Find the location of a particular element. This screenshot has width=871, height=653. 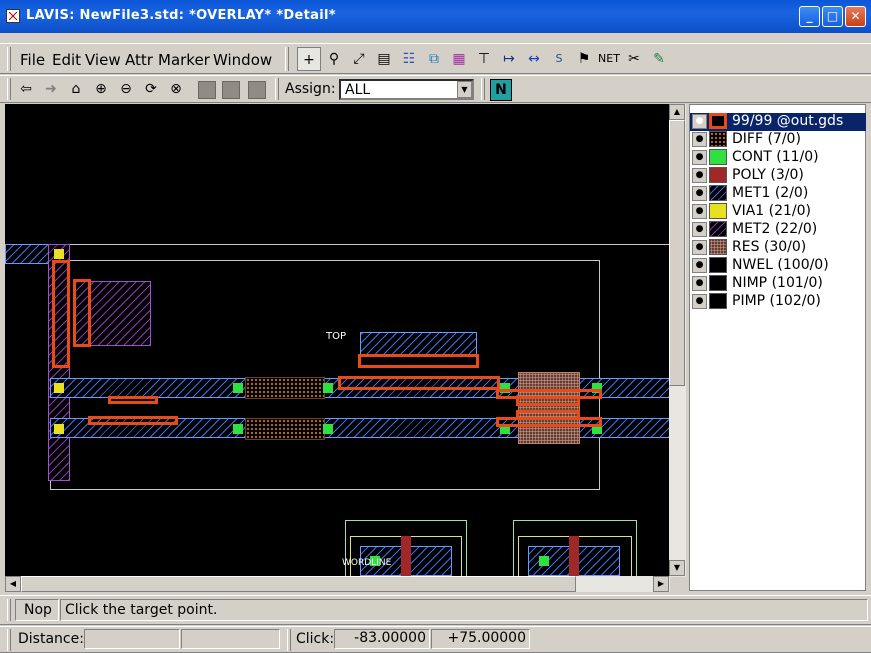

property-tool-icon: ▦ is located at coordinates (459, 59).